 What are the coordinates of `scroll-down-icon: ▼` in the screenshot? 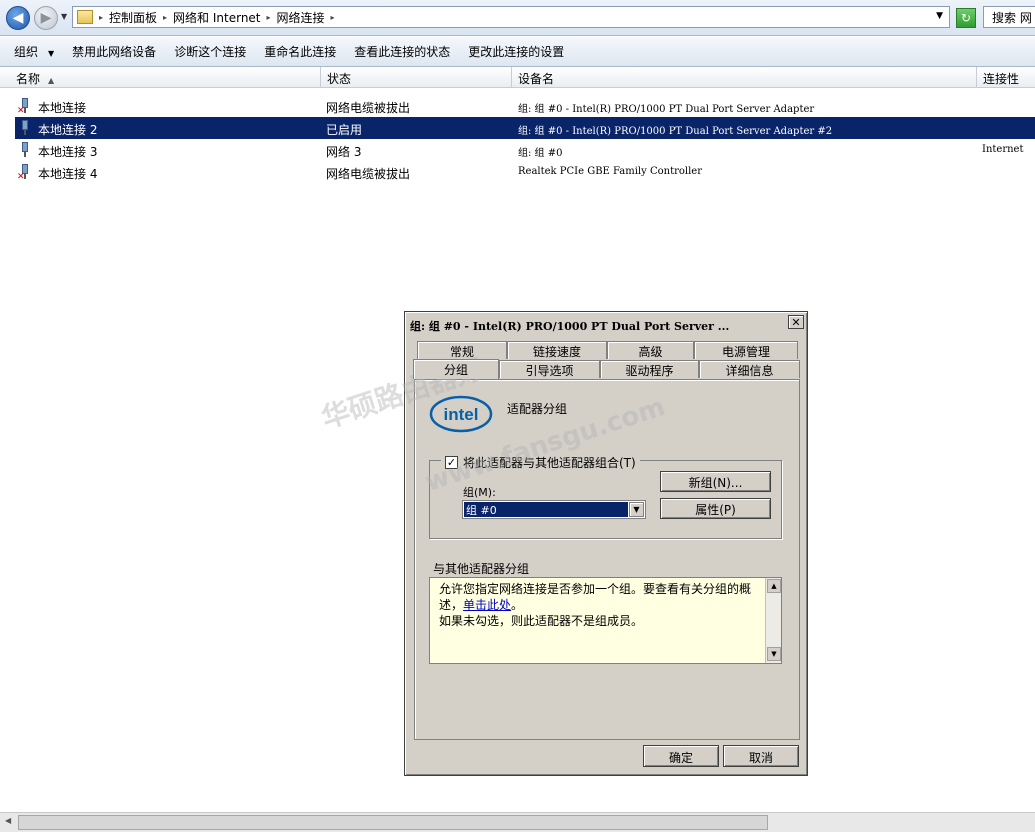 It's located at (774, 654).